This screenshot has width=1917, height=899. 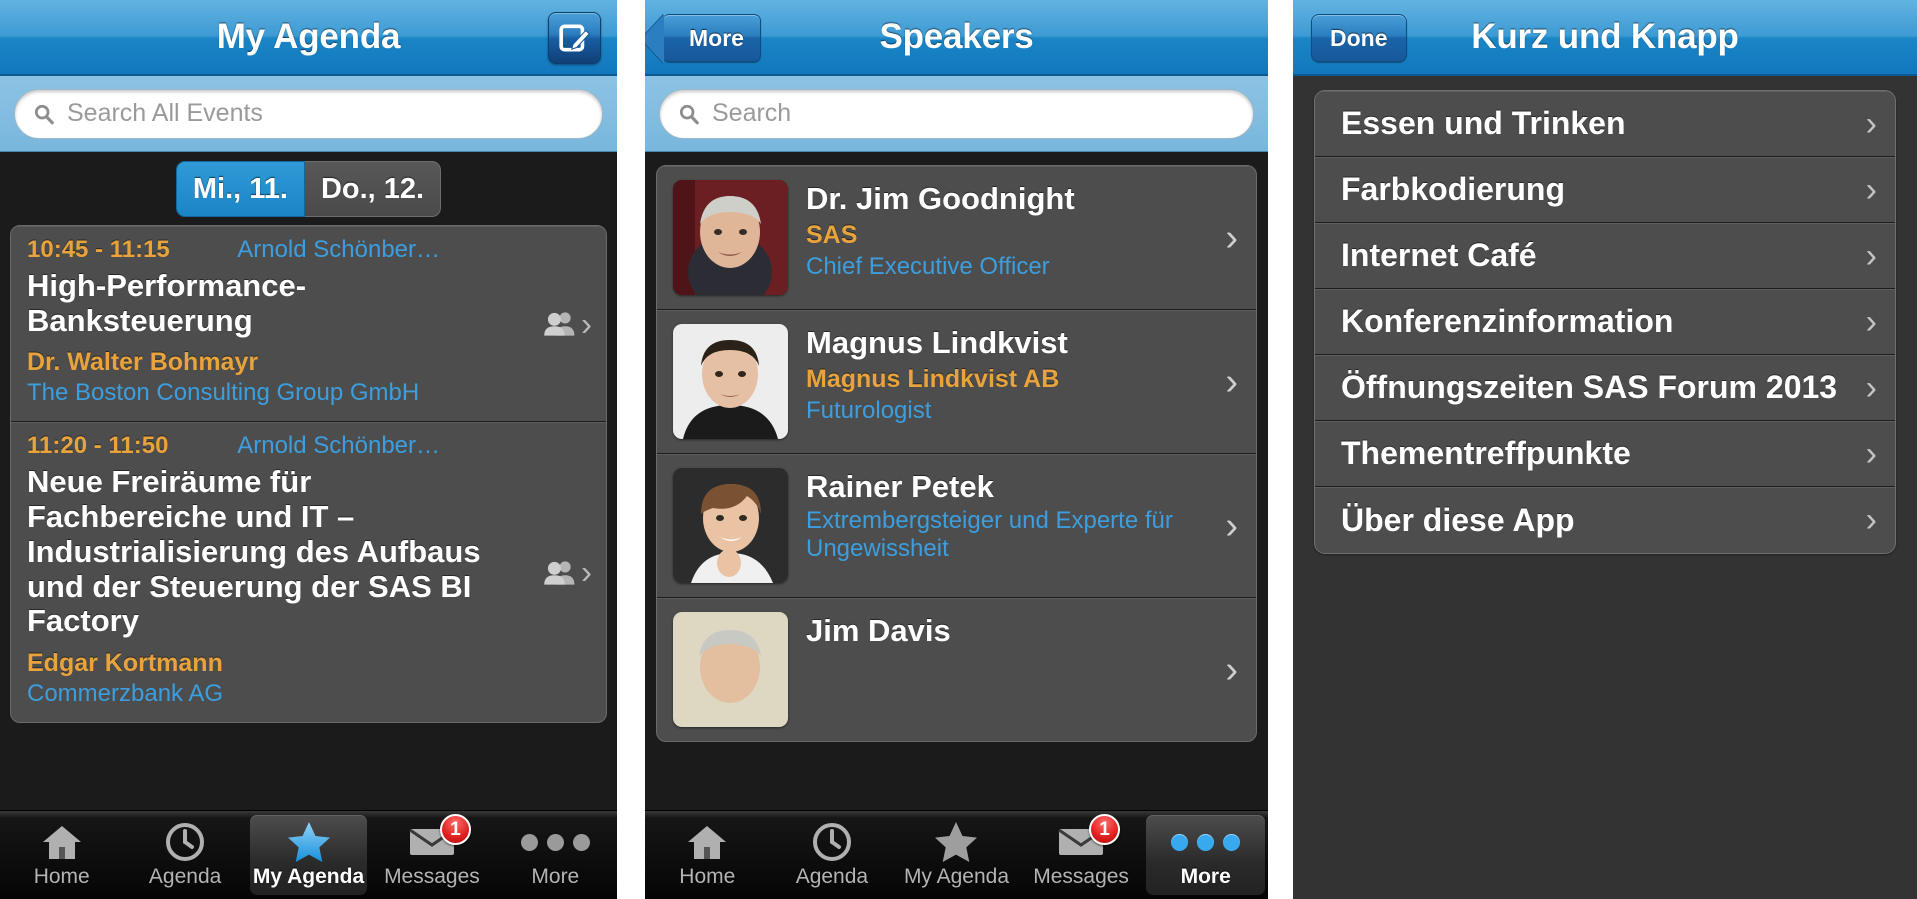 What do you see at coordinates (373, 189) in the screenshot?
I see `date-tab-1: Do., 12.` at bounding box center [373, 189].